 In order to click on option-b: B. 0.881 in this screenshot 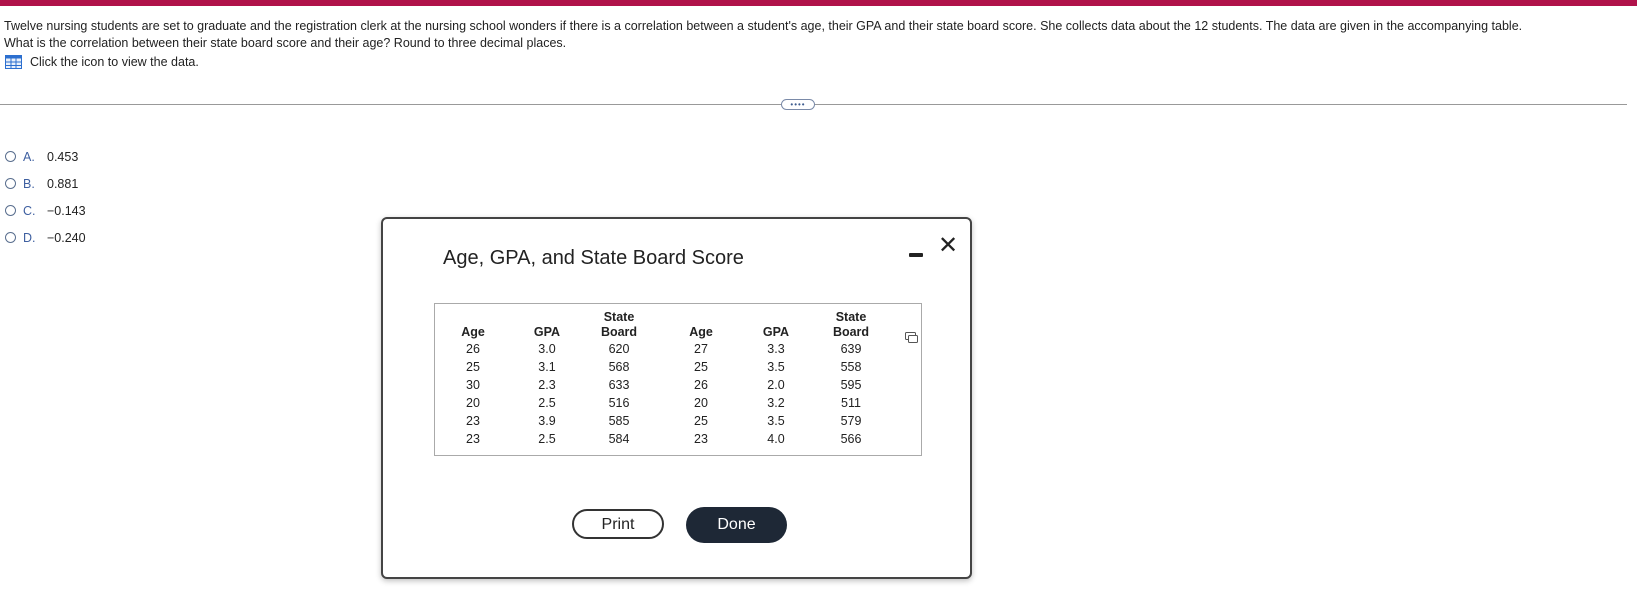, I will do `click(45, 183)`.